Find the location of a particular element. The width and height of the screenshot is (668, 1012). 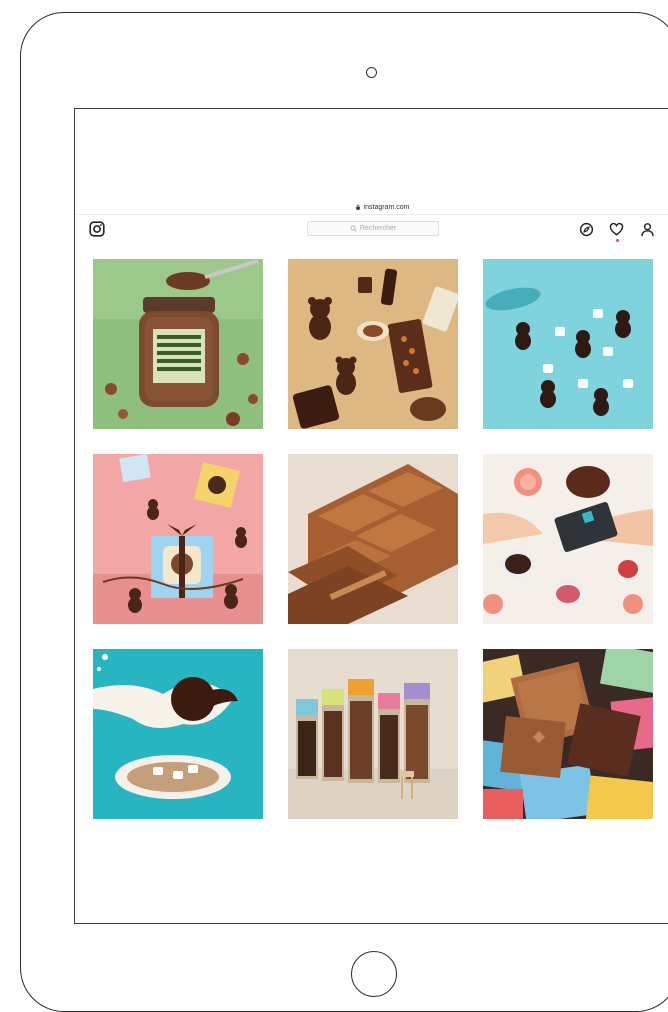

post-chocolate-squares is located at coordinates (568, 734).